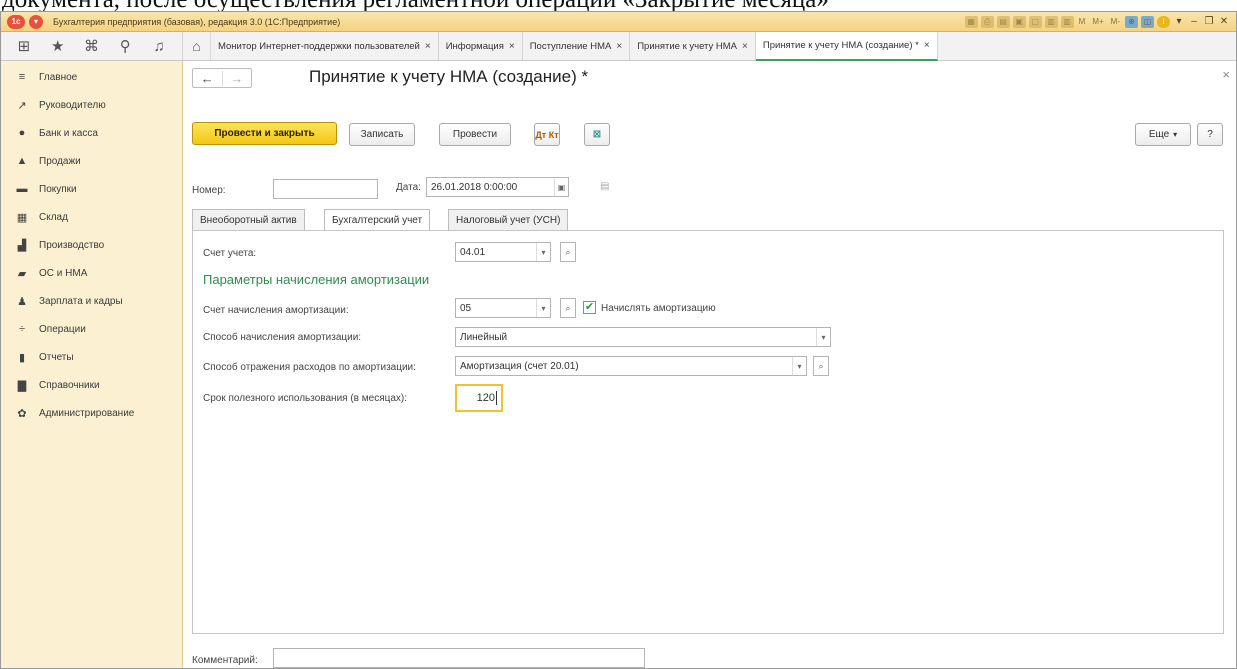 This screenshot has height=669, width=1237. I want to click on comment-field, so click(459, 658).